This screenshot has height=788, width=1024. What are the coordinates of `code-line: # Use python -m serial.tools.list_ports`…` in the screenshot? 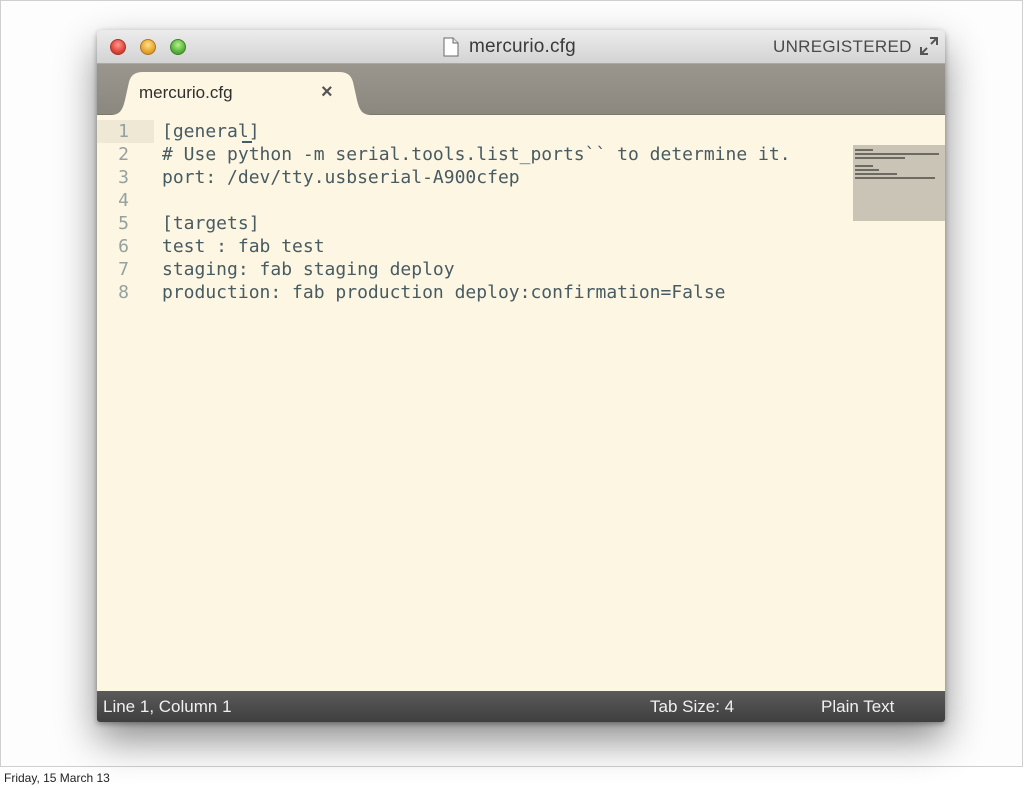 It's located at (476, 154).